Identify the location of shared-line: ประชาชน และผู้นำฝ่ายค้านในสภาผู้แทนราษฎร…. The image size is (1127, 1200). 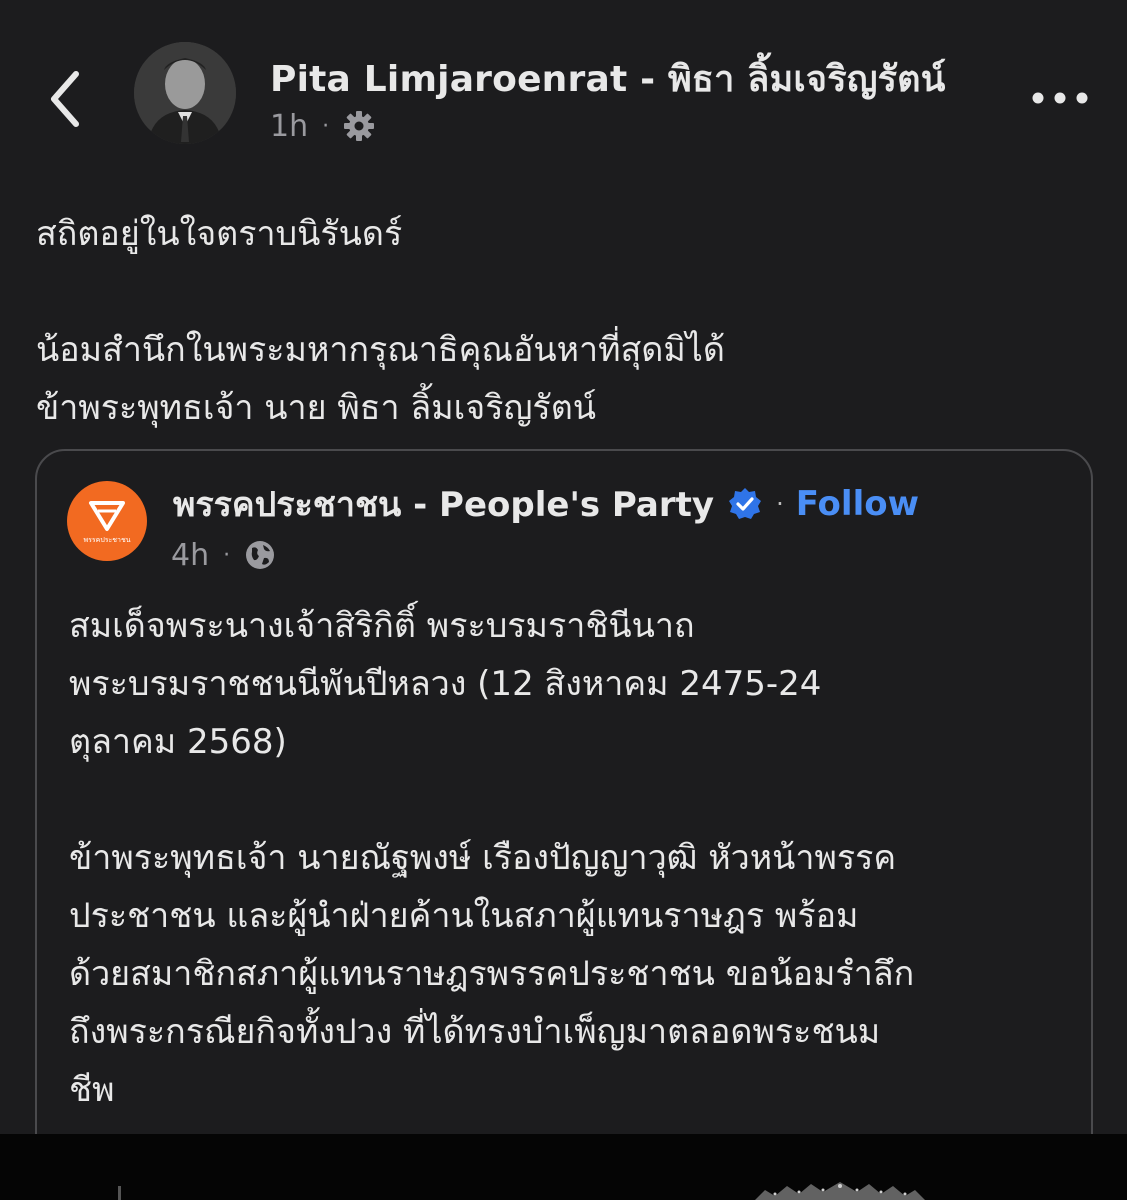
(464, 916).